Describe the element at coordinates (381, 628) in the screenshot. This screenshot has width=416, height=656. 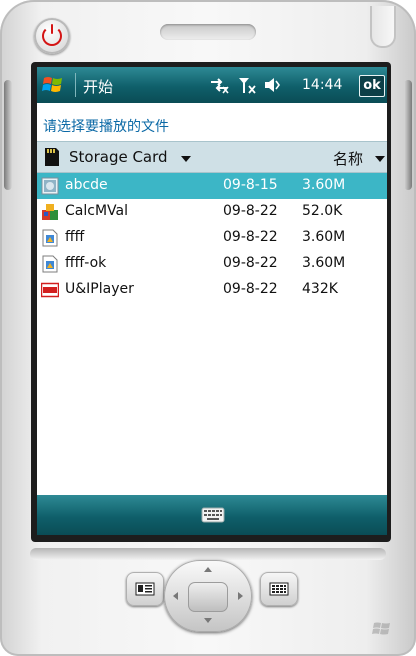
I see `windows-logo-icon` at that location.